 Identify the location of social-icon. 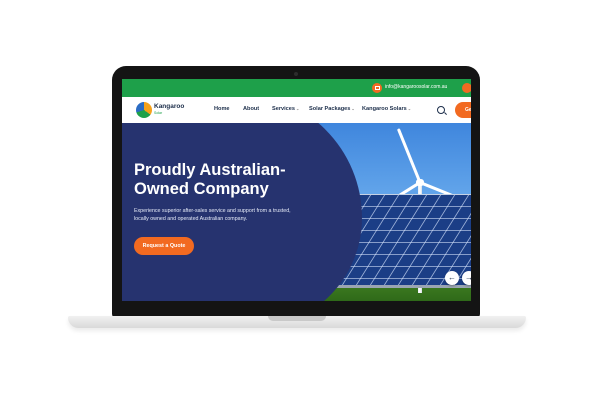
(466, 88).